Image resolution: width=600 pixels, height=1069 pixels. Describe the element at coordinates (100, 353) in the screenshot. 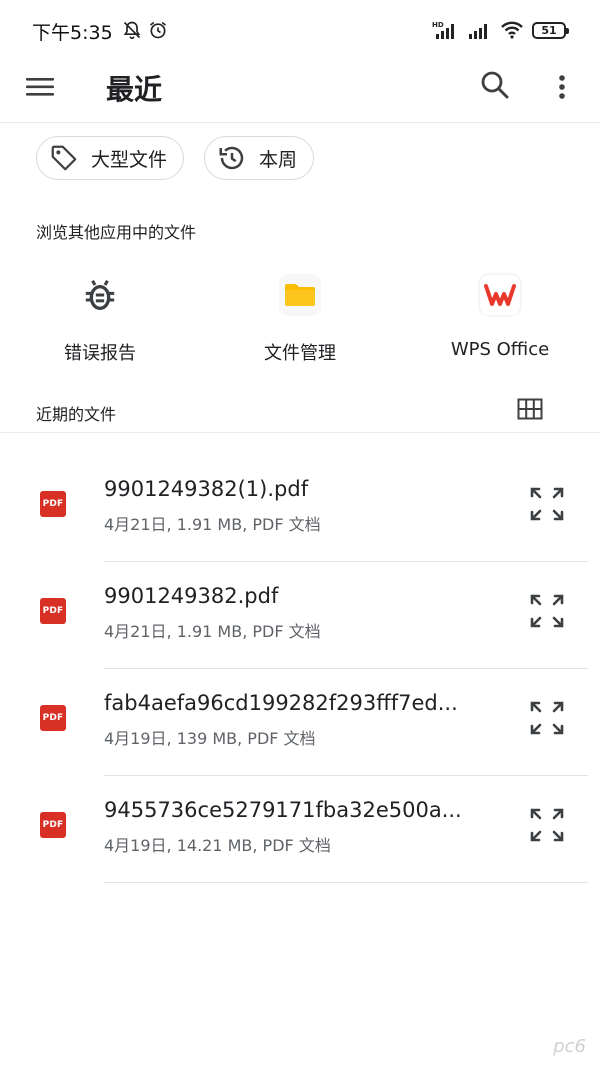

I see `app-label: 错误报告` at that location.